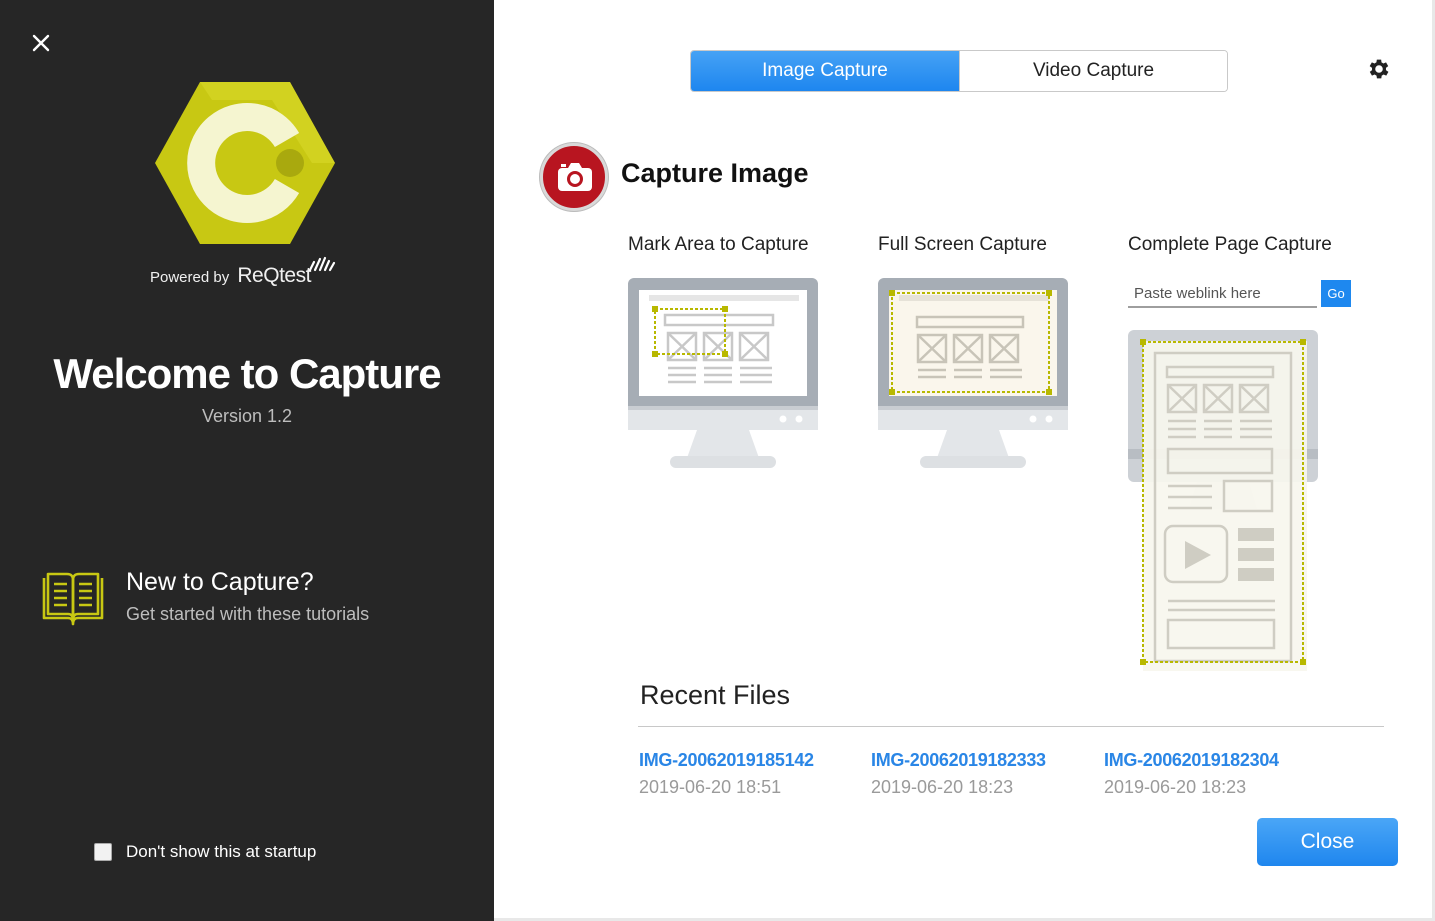 The width and height of the screenshot is (1435, 921). I want to click on mark-area-illustration, so click(723, 374).